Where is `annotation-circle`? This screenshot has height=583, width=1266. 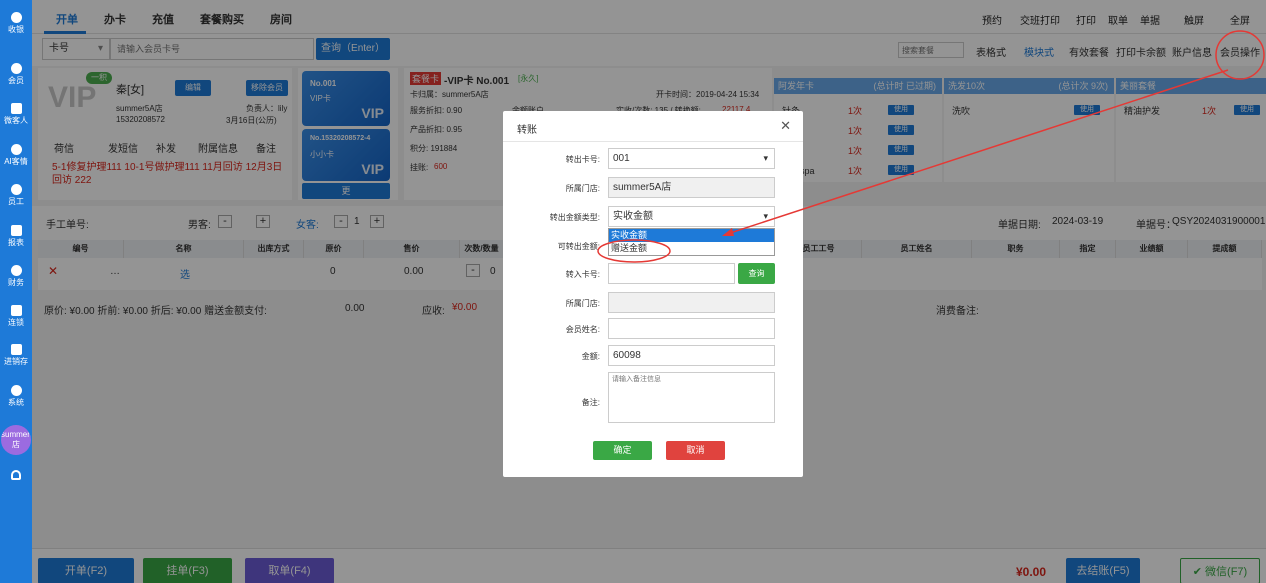
annotation-circle is located at coordinates (634, 251).